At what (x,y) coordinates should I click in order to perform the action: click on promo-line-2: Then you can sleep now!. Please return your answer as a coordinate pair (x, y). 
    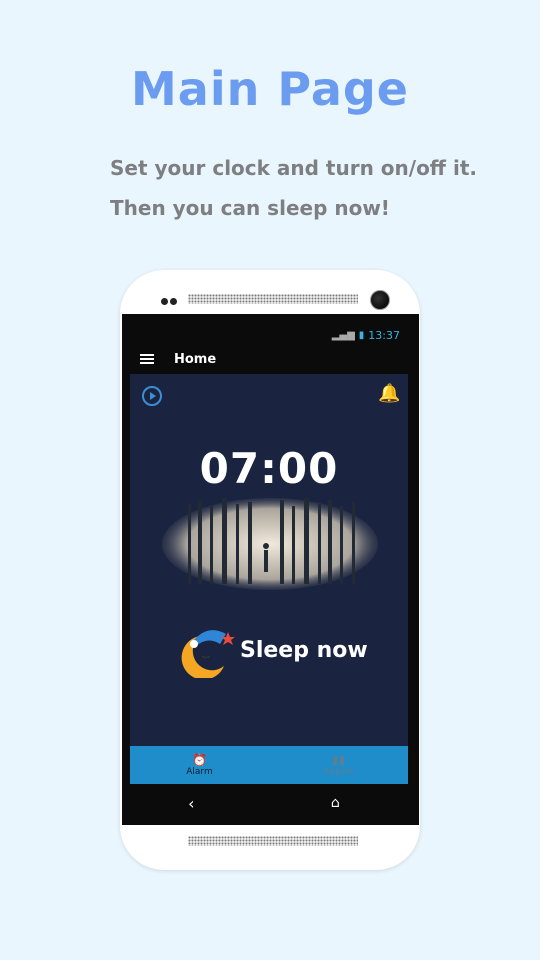
    Looking at the image, I should click on (250, 208).